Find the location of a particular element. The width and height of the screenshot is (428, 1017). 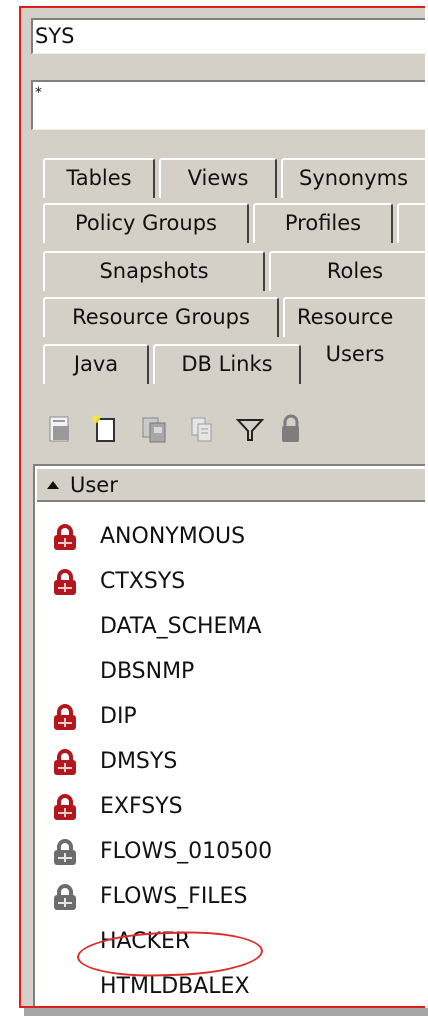

user-name: DBSNMP is located at coordinates (147, 671).